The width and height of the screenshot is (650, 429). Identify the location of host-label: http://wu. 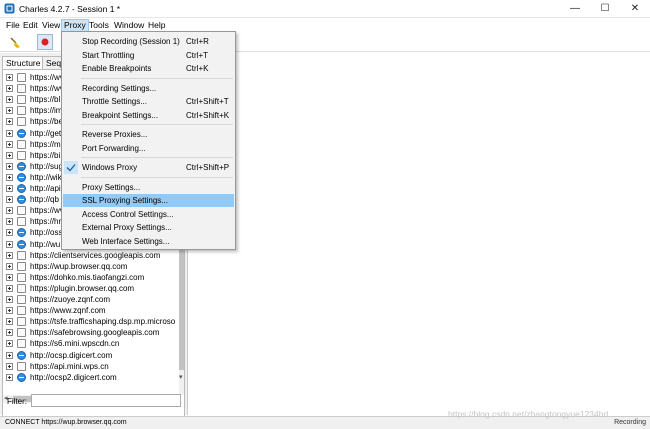
(45, 244).